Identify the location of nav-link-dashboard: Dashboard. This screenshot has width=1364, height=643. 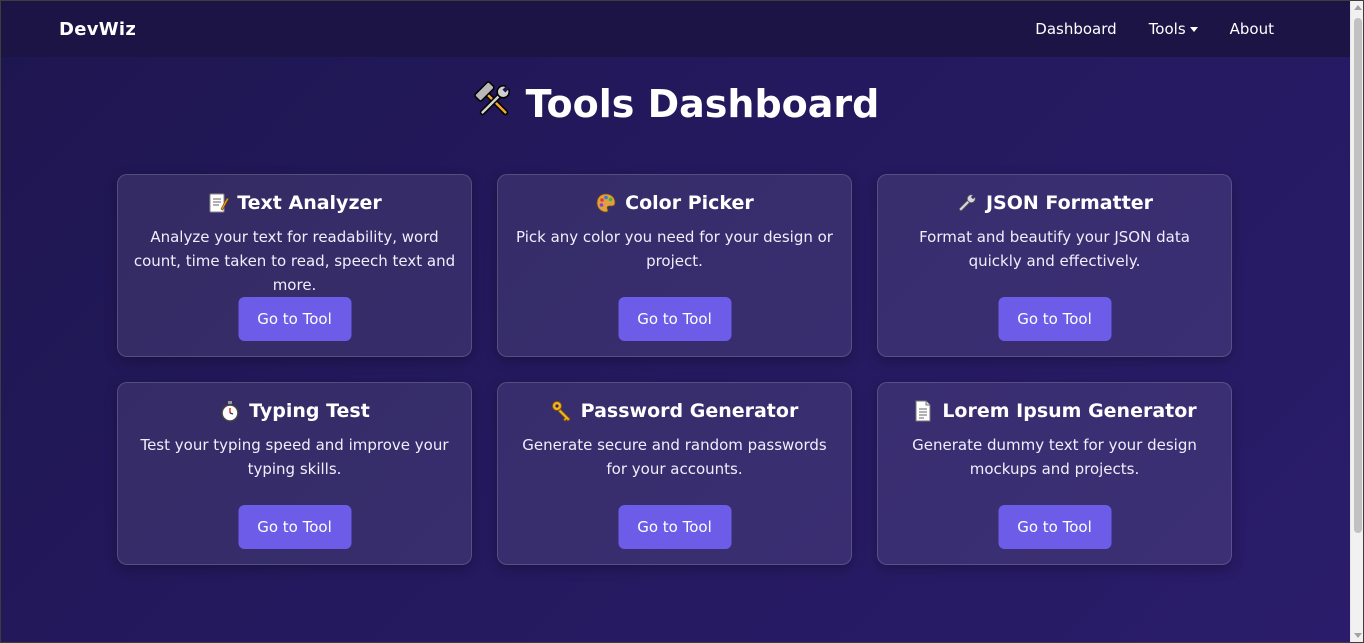
(1075, 29).